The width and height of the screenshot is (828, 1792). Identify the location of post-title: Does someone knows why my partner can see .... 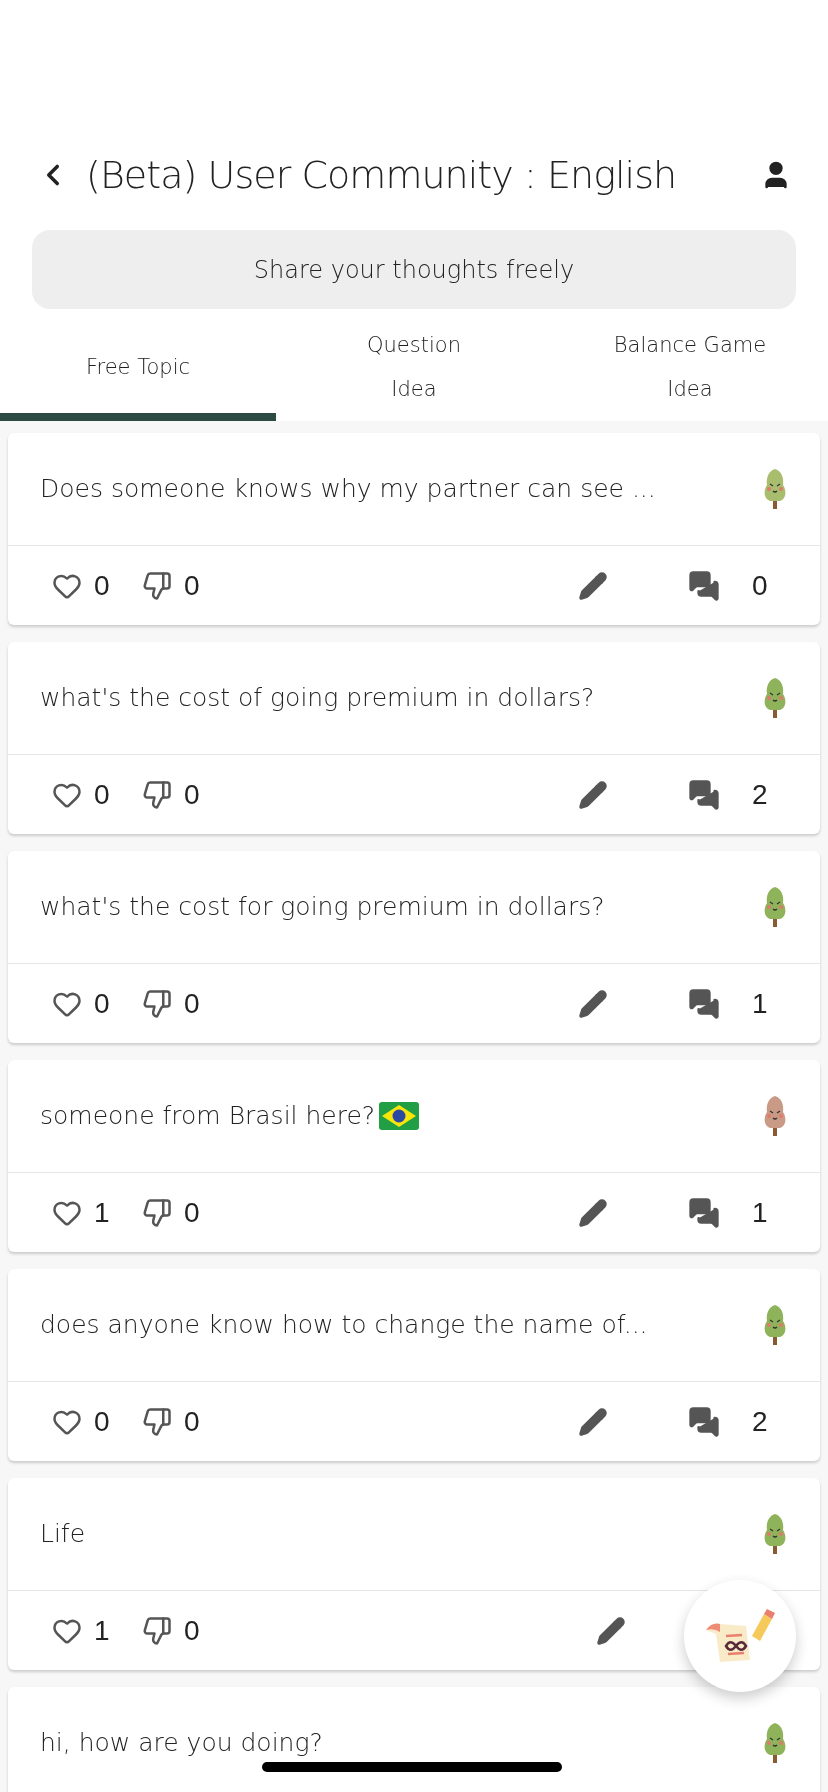
(348, 489).